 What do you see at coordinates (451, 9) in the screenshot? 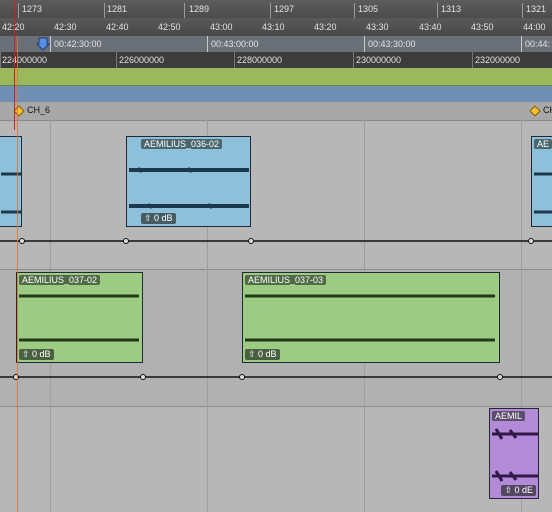
I see `bar-label: 1313` at bounding box center [451, 9].